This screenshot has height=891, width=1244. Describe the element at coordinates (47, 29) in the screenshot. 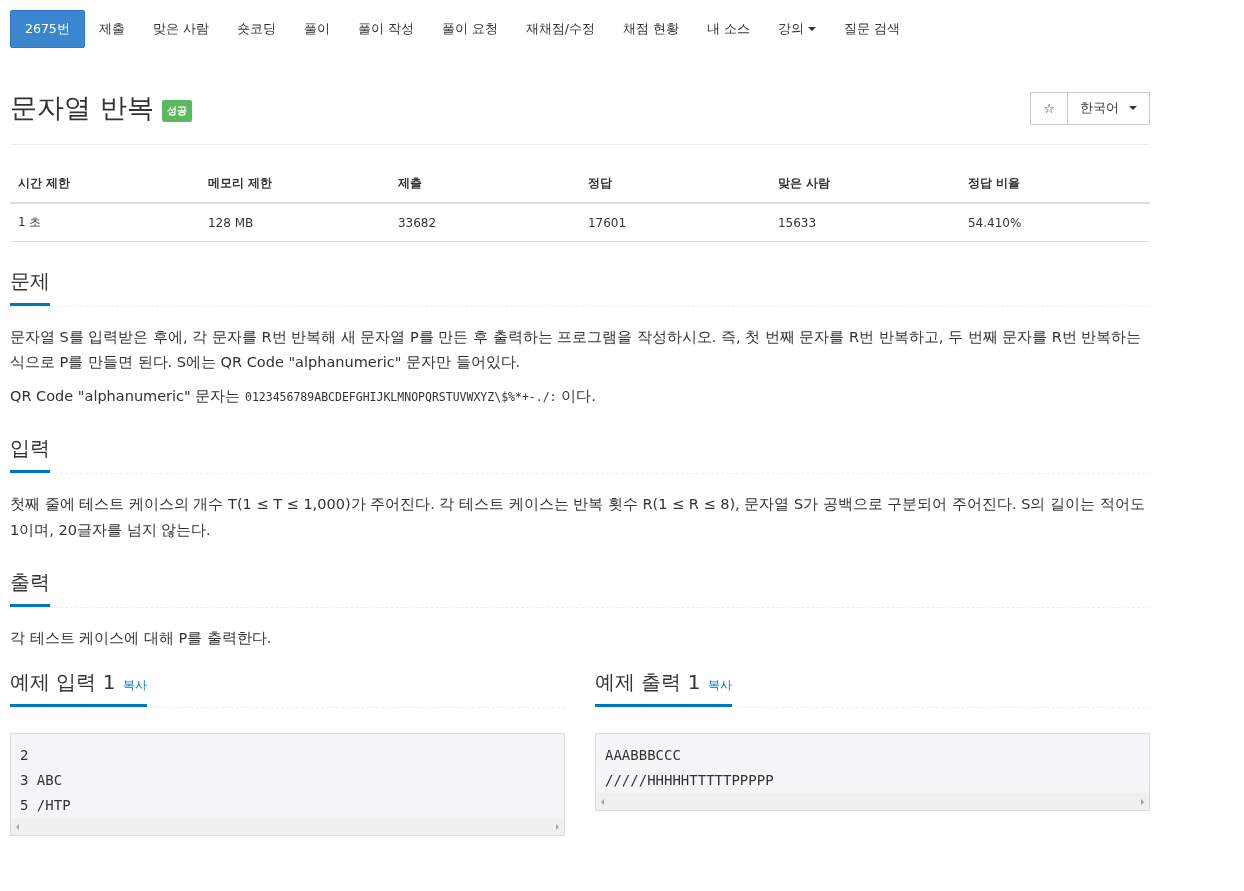

I see `nav-tab: 2675번` at that location.